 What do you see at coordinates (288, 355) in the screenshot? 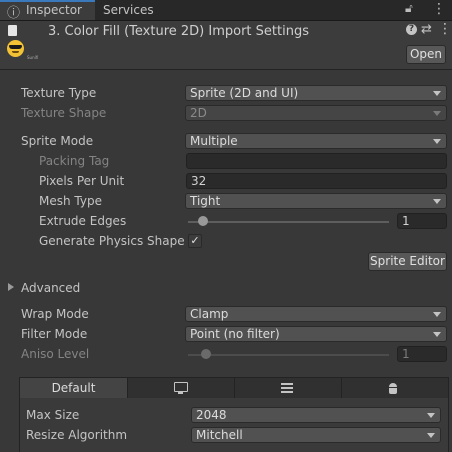
I see `aniso-level-slider-track` at bounding box center [288, 355].